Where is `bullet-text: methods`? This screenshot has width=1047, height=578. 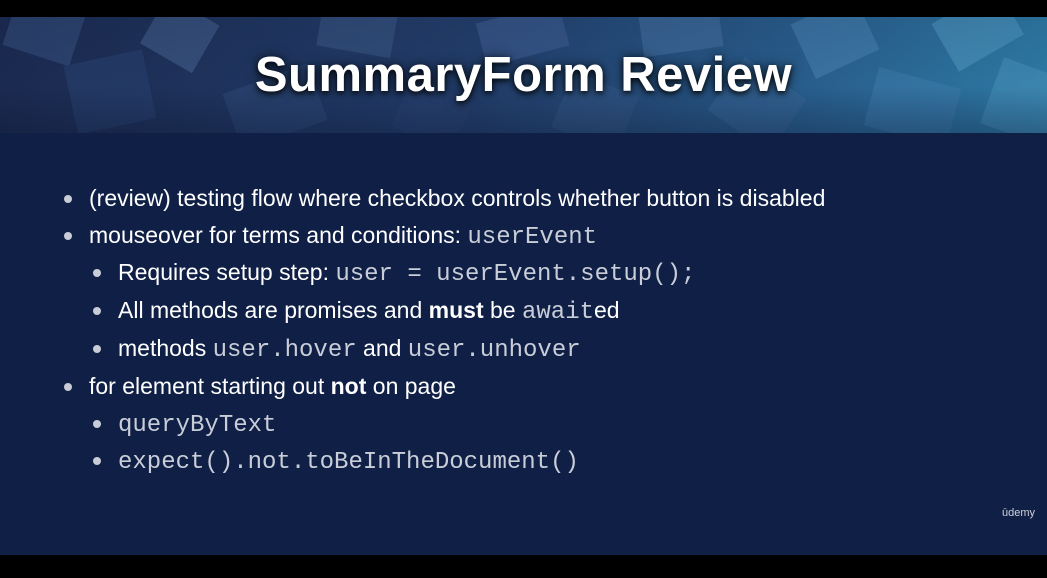
bullet-text: methods is located at coordinates (165, 348).